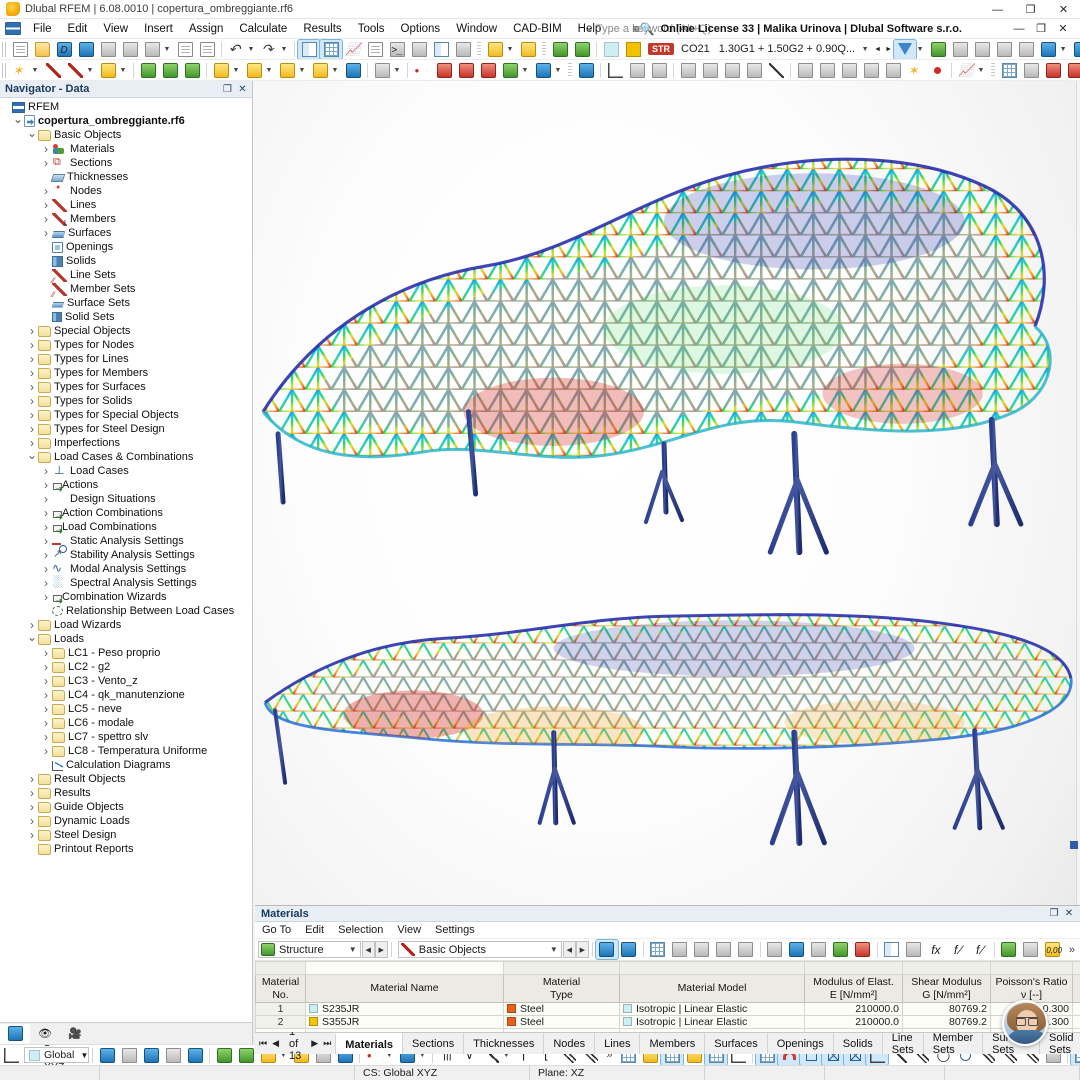 The image size is (1080, 1080). What do you see at coordinates (126, 681) in the screenshot?
I see `tree-node-lc3-vento-z: LC3 - Vento_z` at bounding box center [126, 681].